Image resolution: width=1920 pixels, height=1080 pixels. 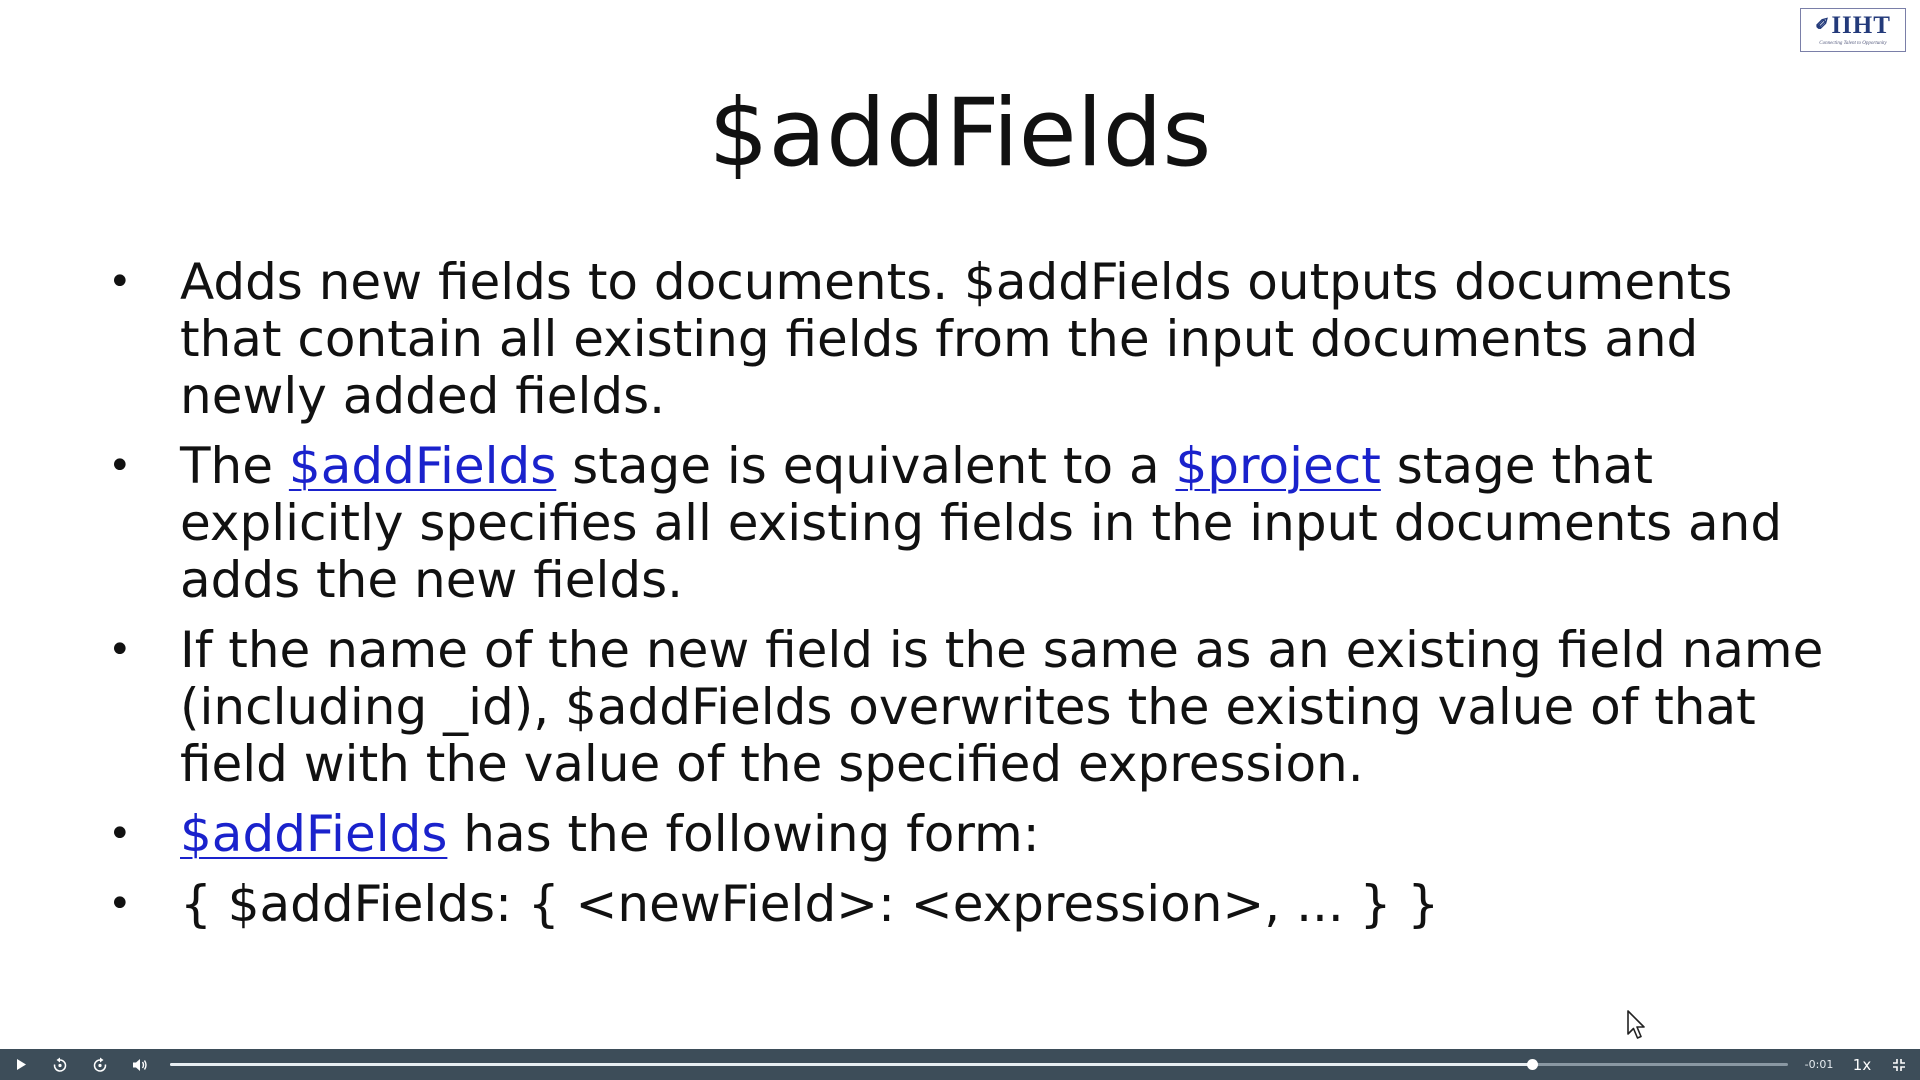 I want to click on bullet-text: stage is equivalent to a, so click(x=866, y=466).